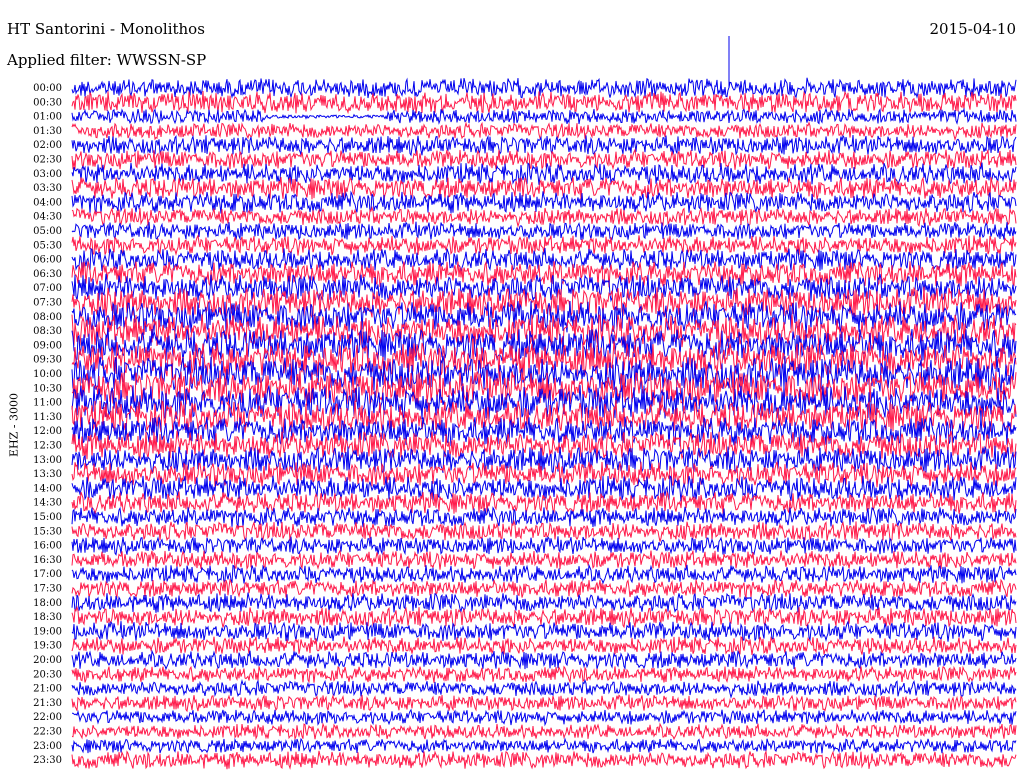 The height and width of the screenshot is (780, 1024). I want to click on time-label: 06:00, so click(47, 260).